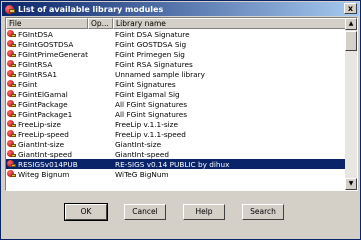 The width and height of the screenshot is (361, 240). I want to click on table-row: FGint FGint Signatures, so click(176, 84).